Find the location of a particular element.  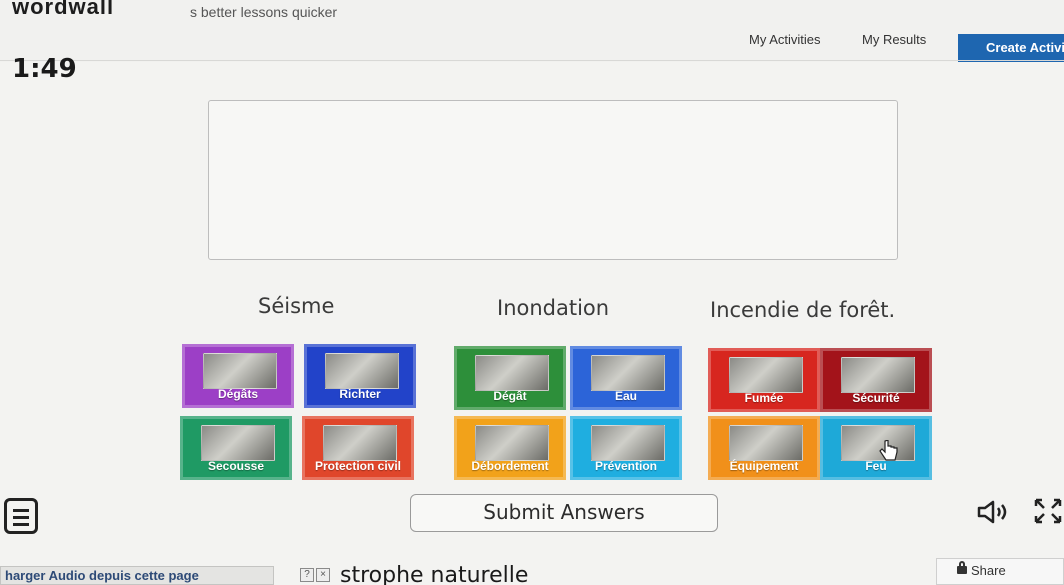

brand-tagline: s better lessons quicker is located at coordinates (264, 12).